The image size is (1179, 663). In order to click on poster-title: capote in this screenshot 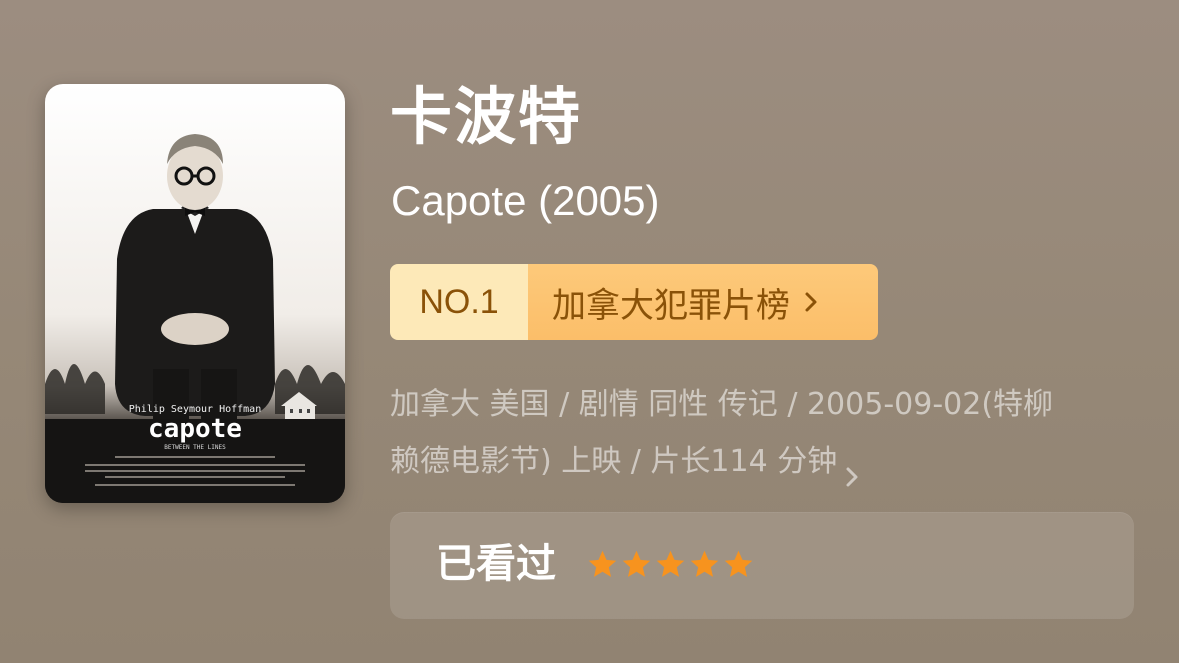, I will do `click(195, 429)`.